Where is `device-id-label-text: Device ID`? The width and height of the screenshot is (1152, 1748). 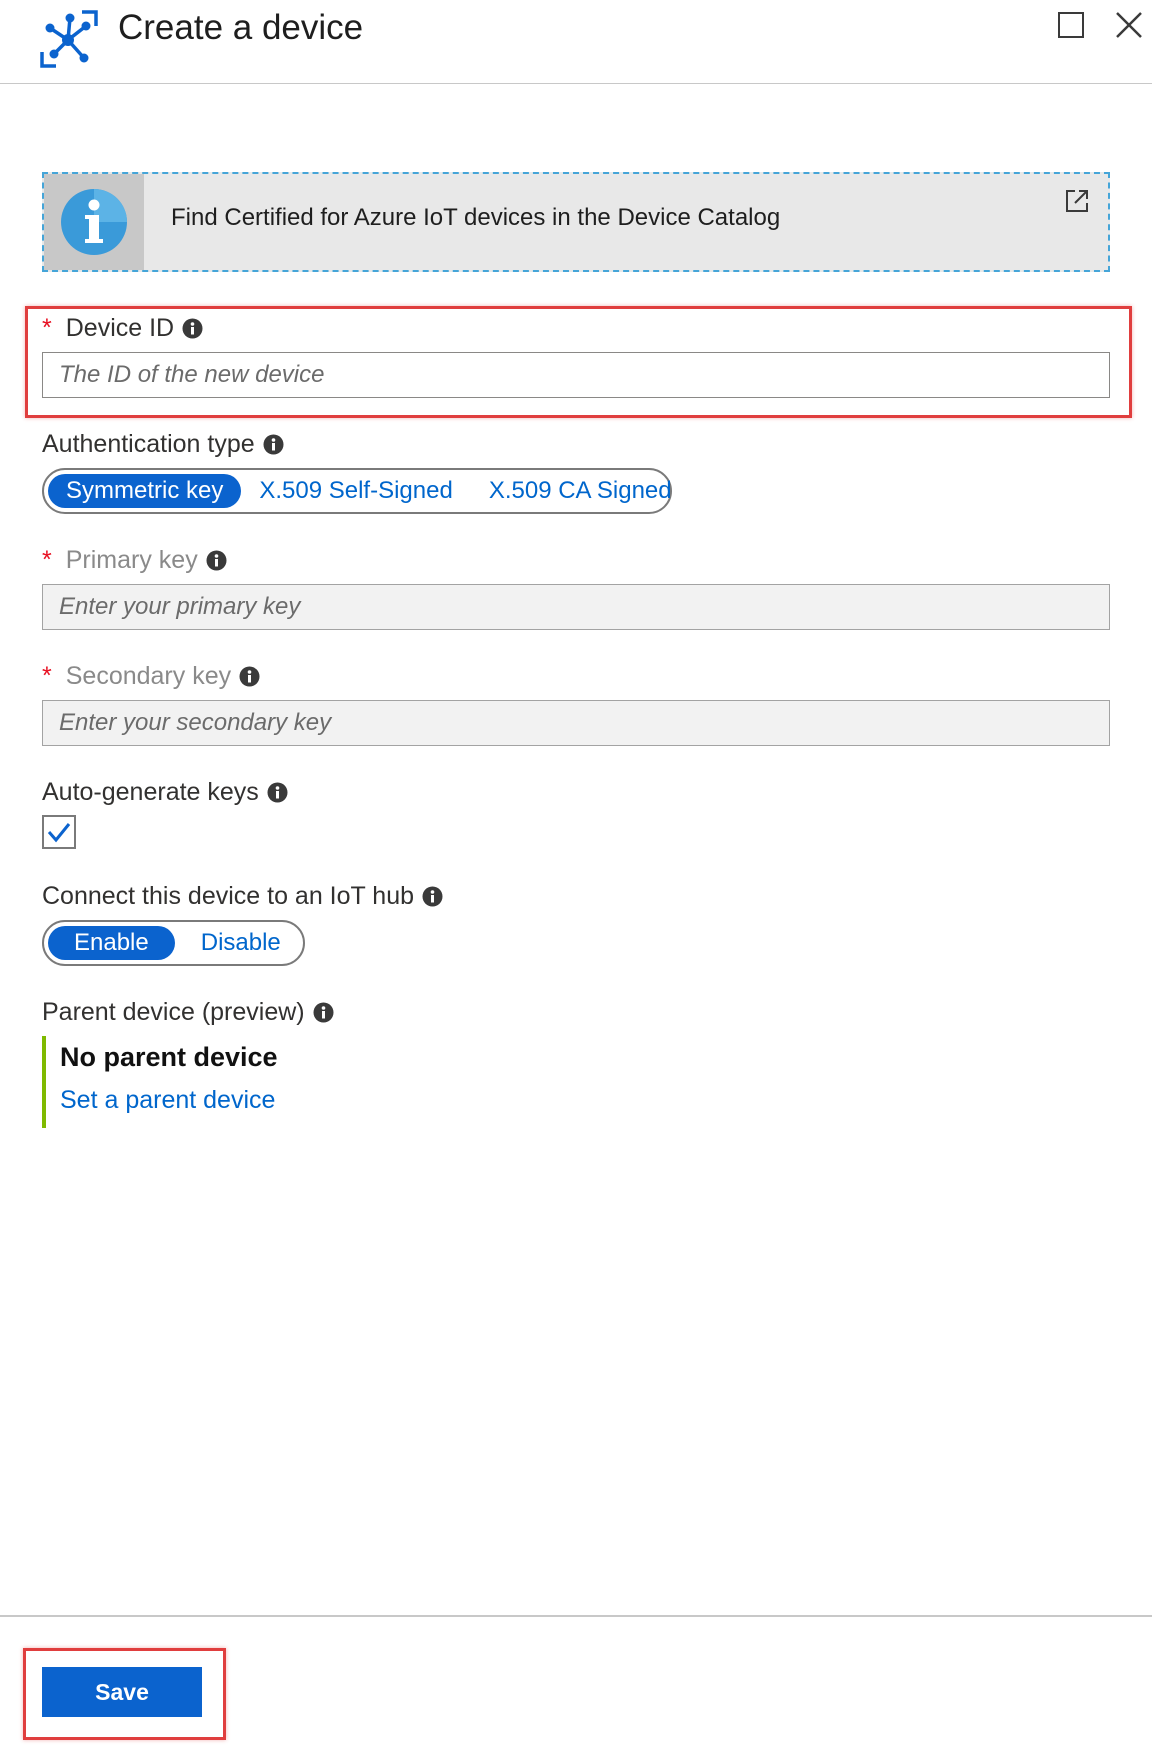 device-id-label-text: Device ID is located at coordinates (120, 328).